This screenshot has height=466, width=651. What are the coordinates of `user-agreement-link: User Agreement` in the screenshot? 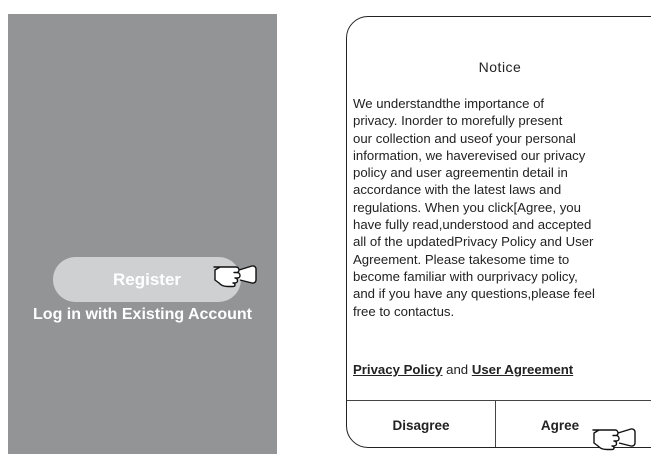 It's located at (522, 369).